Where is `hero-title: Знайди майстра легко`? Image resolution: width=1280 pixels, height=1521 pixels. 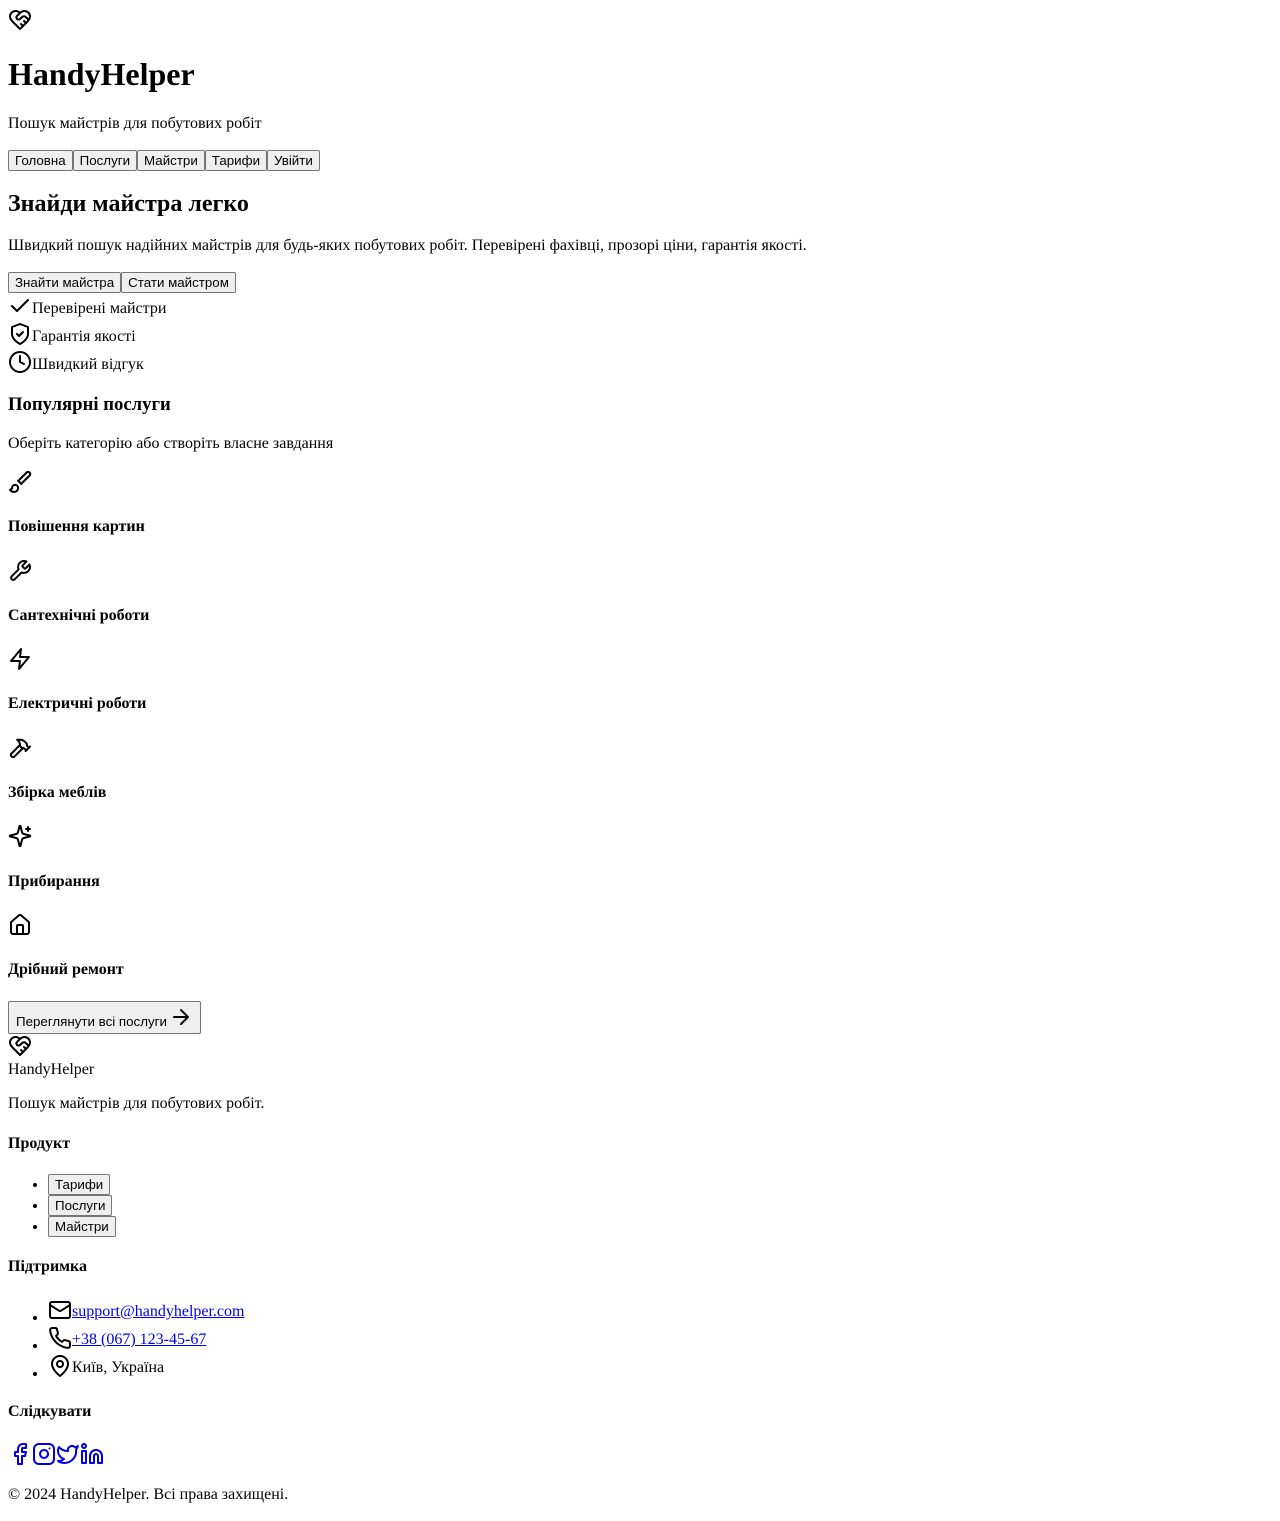 hero-title: Знайди майстра легко is located at coordinates (128, 204).